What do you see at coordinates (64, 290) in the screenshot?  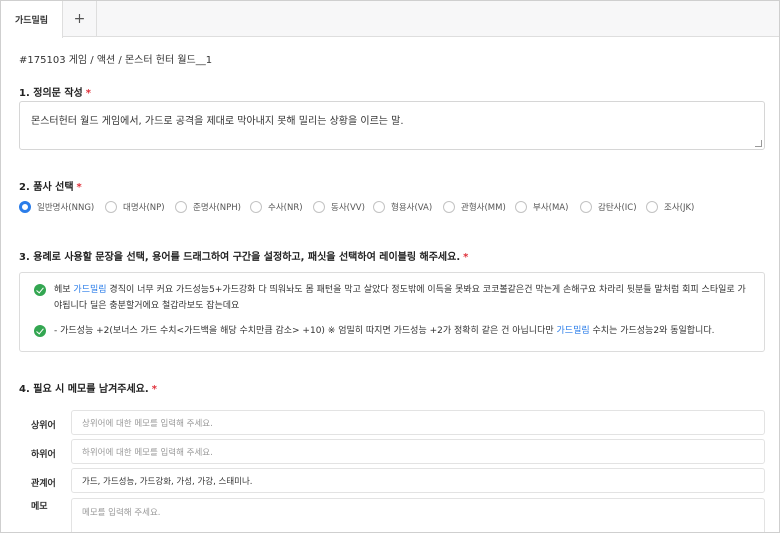 I see `sentence-pre: 헤보` at bounding box center [64, 290].